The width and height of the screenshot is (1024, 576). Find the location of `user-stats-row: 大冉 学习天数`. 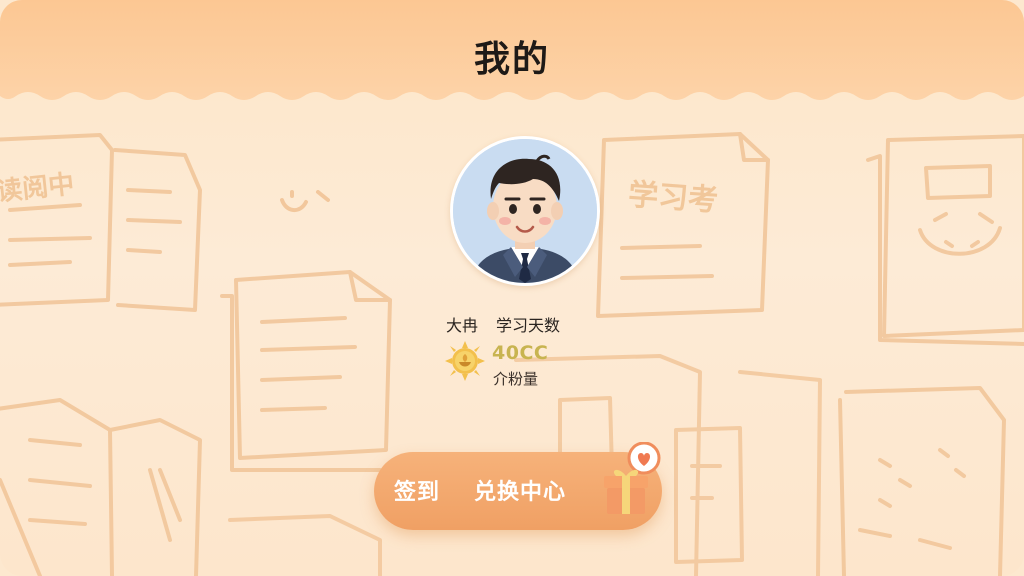

user-stats-row: 大冉 学习天数 is located at coordinates (503, 324).